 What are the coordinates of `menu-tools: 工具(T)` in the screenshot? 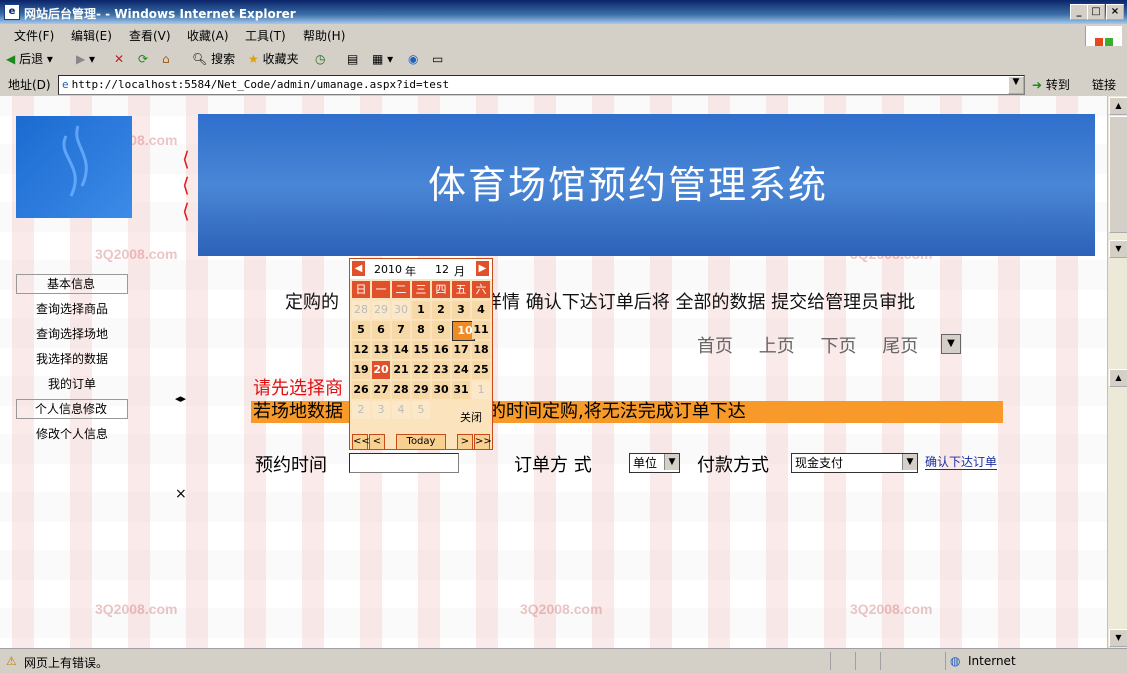 It's located at (265, 35).